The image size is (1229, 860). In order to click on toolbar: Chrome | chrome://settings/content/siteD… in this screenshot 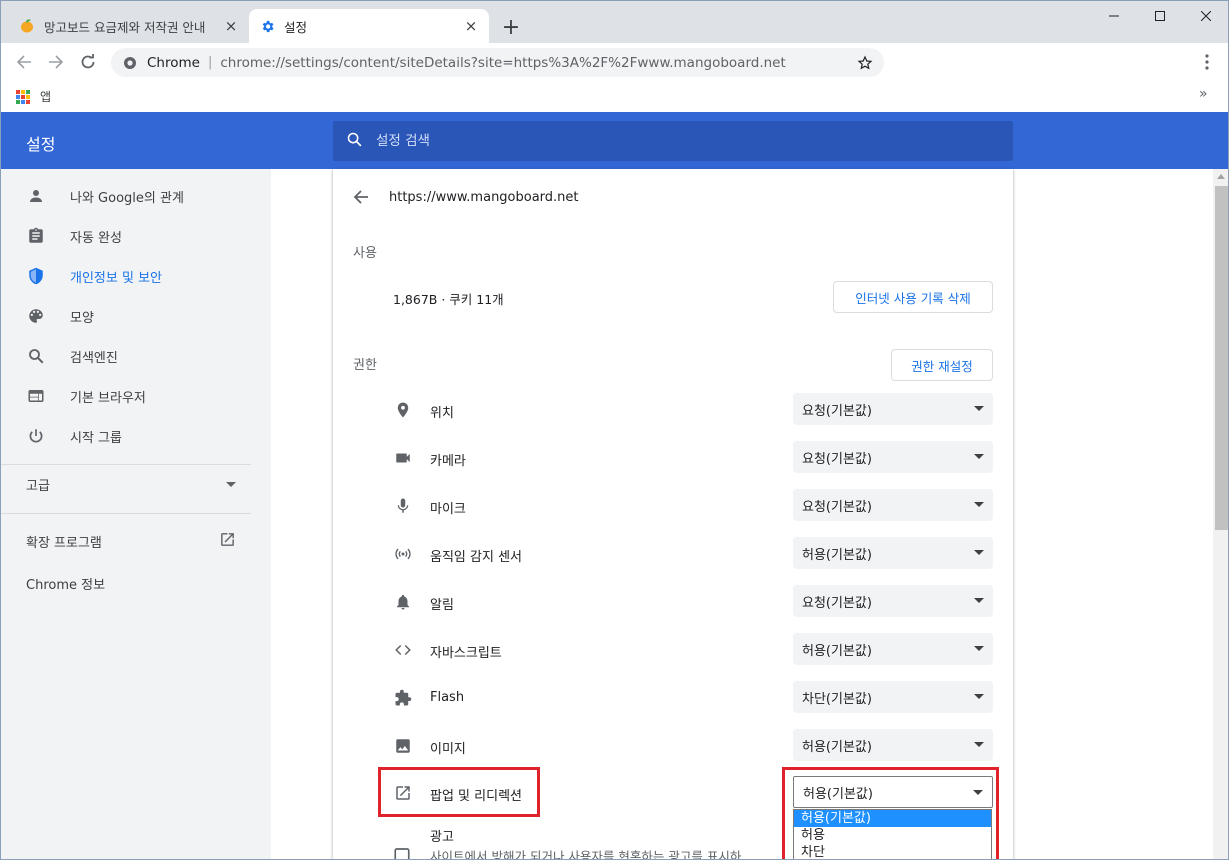, I will do `click(614, 62)`.